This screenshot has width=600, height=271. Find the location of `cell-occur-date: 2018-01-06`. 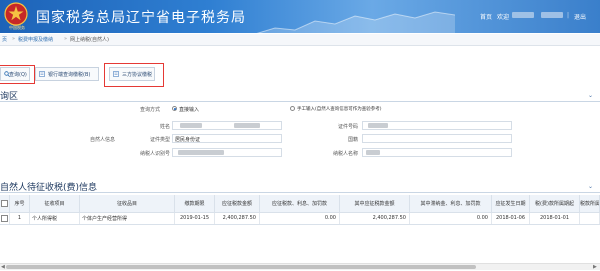

cell-occur-date: 2018-01-06 is located at coordinates (511, 218).